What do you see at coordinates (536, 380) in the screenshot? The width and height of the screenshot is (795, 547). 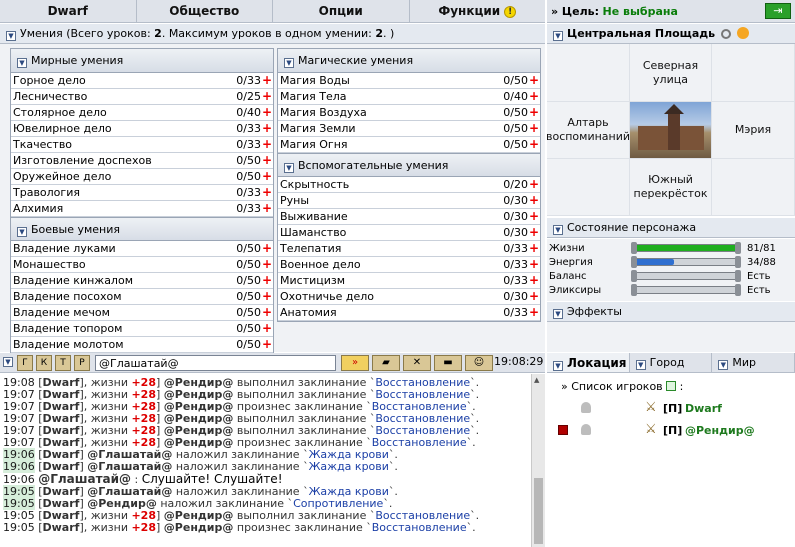 I see `scroll-up-icon: ▲` at bounding box center [536, 380].